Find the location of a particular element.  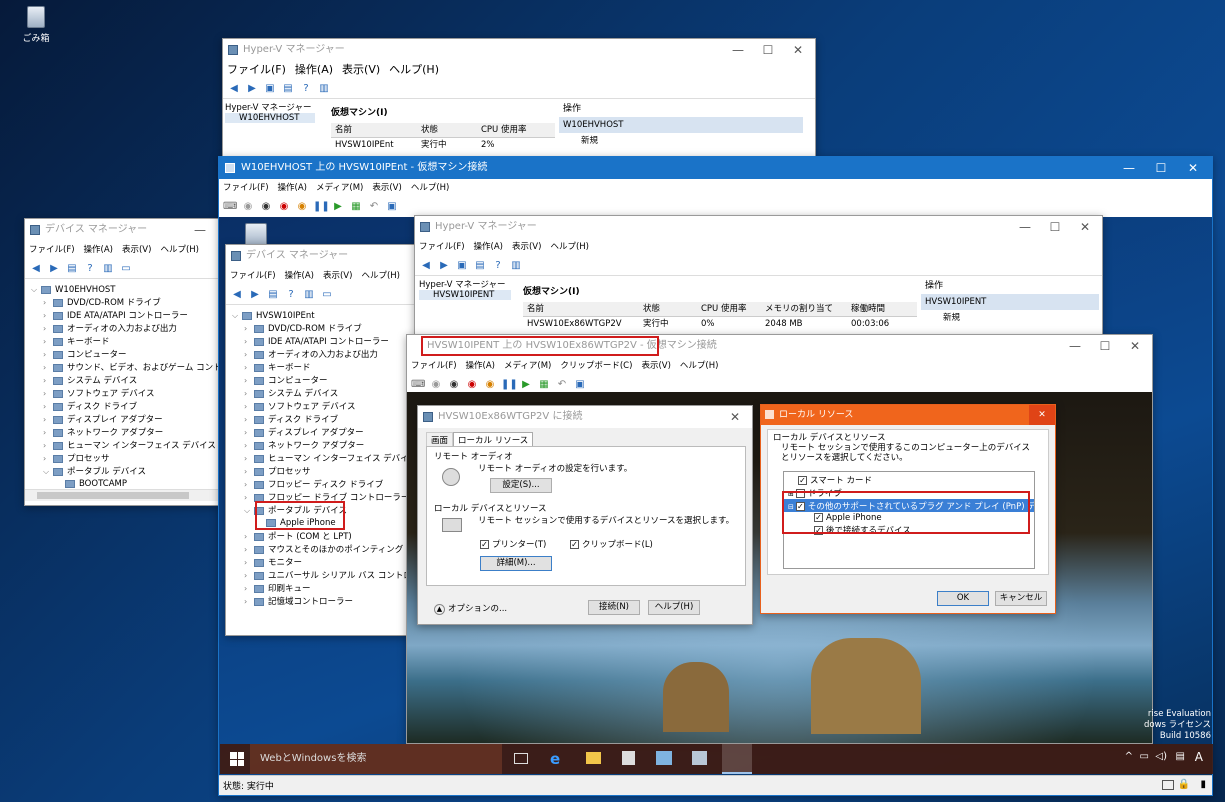

chevron-up-icon: ^ is located at coordinates (1129, 756).